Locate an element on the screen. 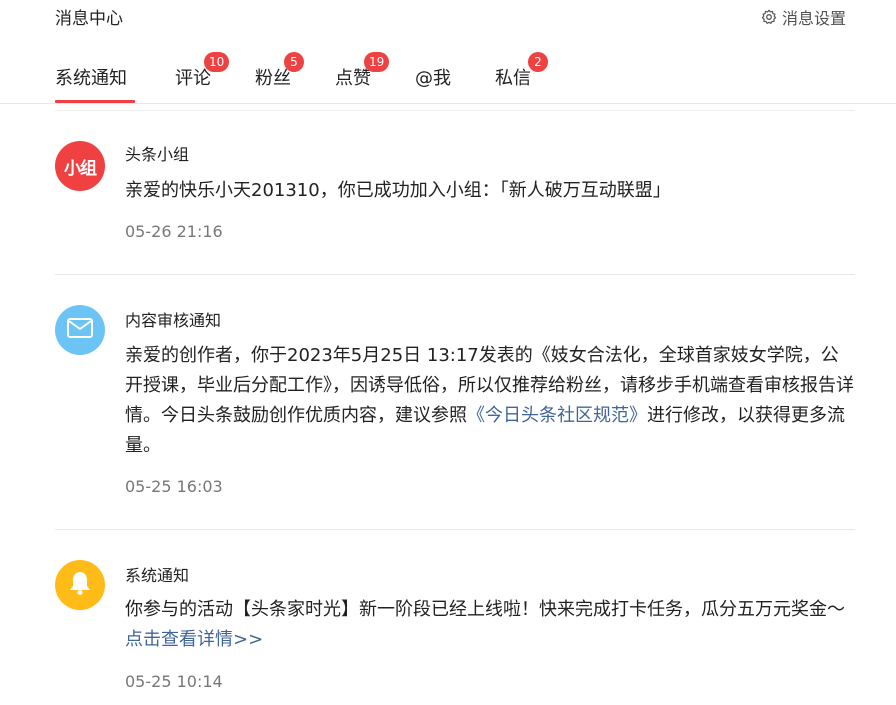 This screenshot has height=705, width=896. tab-label: 评论 is located at coordinates (193, 78).